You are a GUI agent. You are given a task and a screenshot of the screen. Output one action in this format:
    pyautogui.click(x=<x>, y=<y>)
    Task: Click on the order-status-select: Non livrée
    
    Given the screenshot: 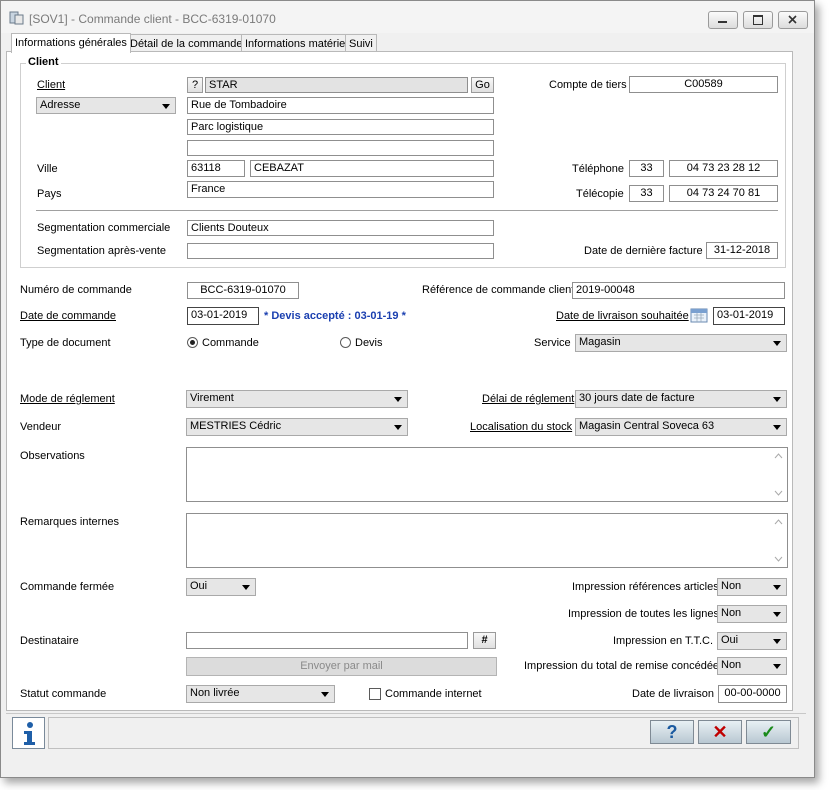 What is the action you would take?
    pyautogui.click(x=260, y=694)
    